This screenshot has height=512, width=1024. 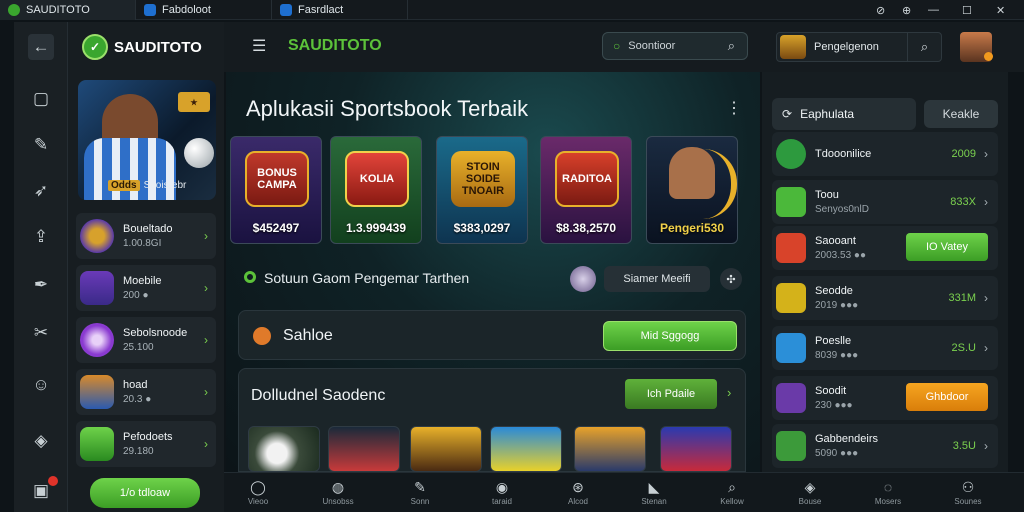 I want to click on cube-icon: ◈, so click(x=41, y=441).